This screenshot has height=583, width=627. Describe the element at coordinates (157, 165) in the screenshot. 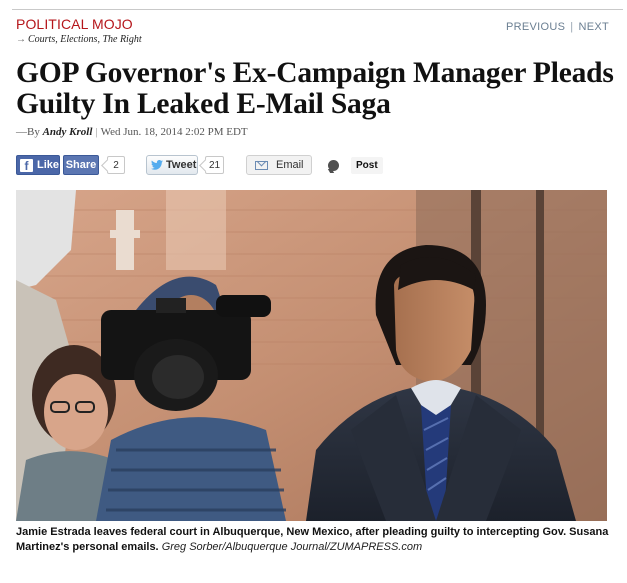

I see `twitter-bird-icon` at that location.